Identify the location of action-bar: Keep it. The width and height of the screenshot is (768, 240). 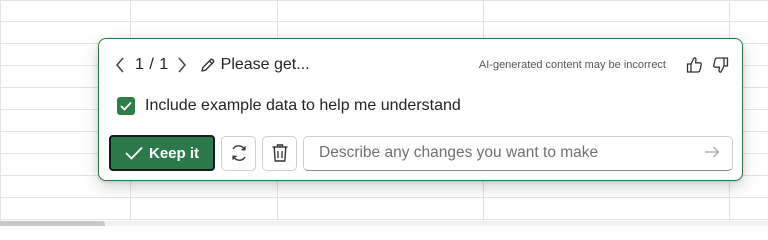
(421, 153).